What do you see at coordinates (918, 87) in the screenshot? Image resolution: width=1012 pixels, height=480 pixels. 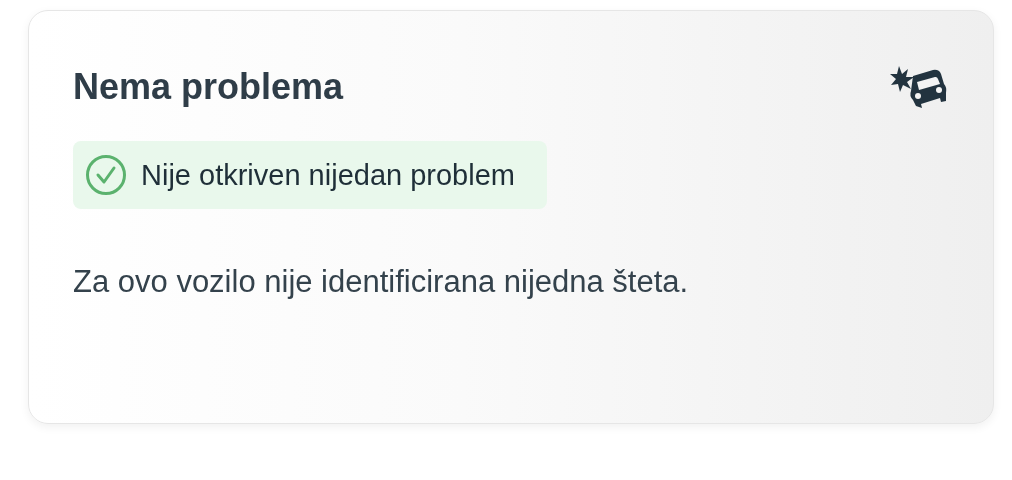 I see `car-crash-icon` at bounding box center [918, 87].